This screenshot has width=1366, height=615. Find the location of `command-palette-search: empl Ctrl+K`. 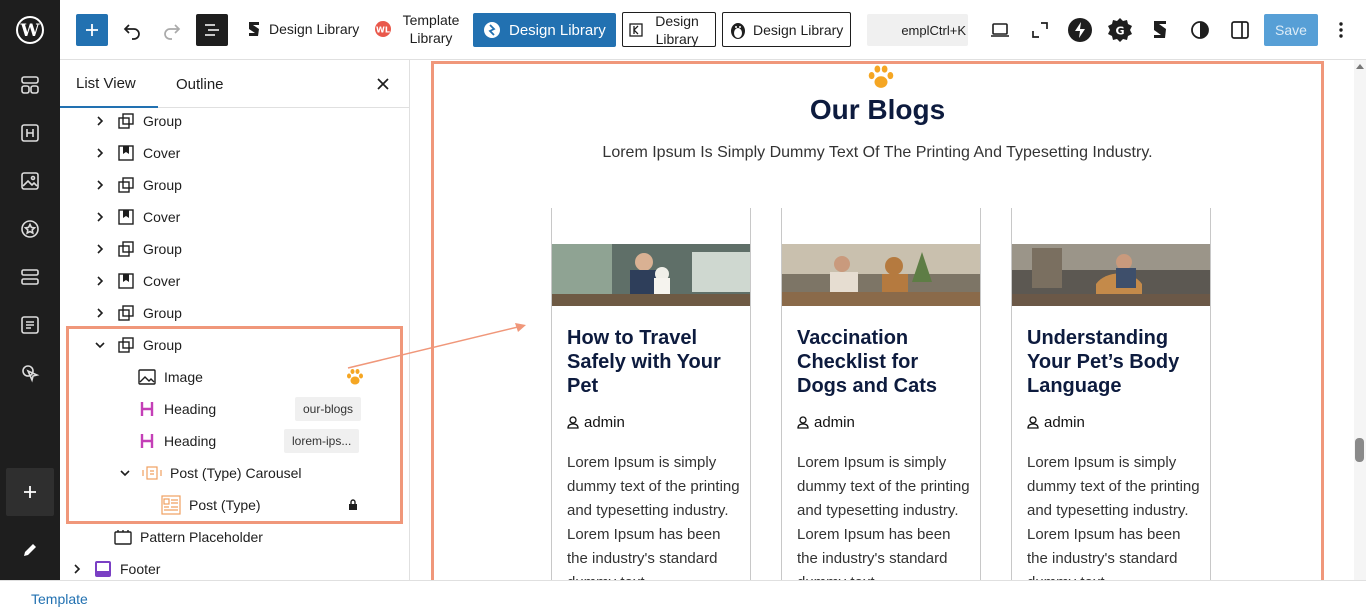

command-palette-search: empl Ctrl+K is located at coordinates (917, 30).